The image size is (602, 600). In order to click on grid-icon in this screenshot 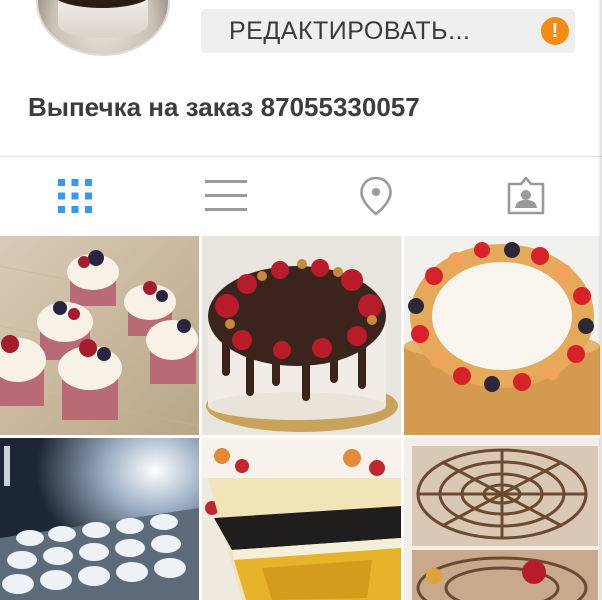, I will do `click(75, 196)`.